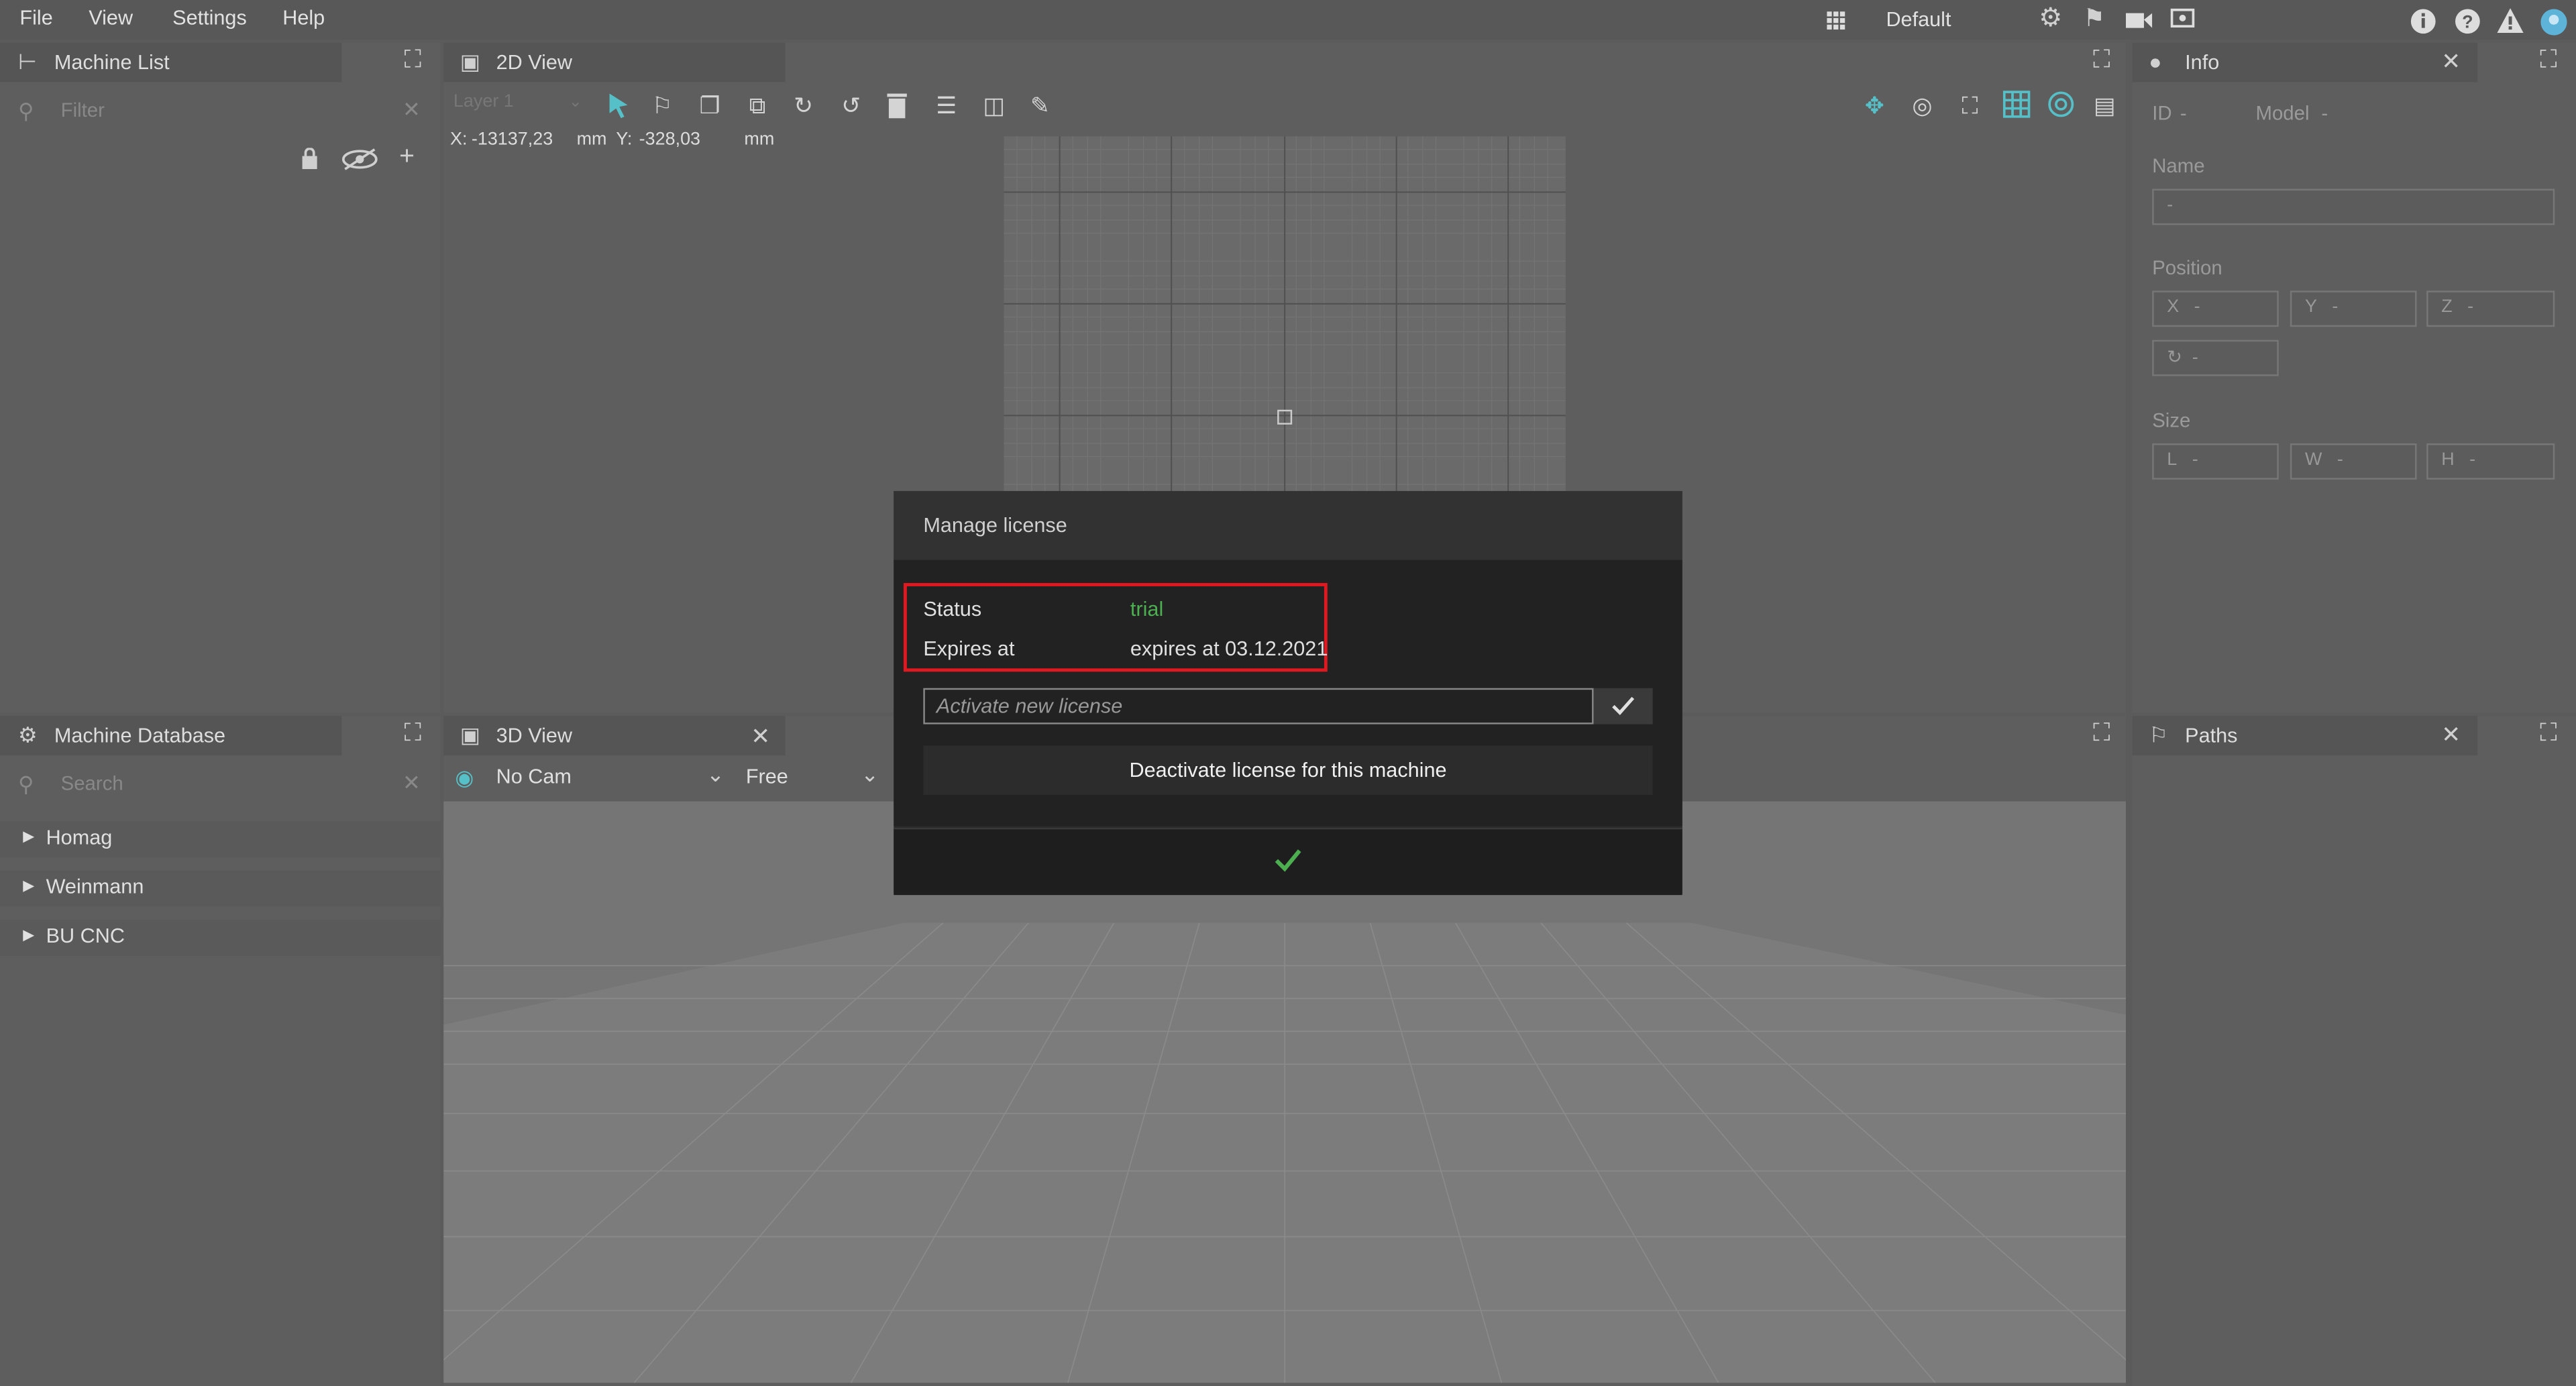  What do you see at coordinates (1285, 315) in the screenshot?
I see `grid-canvas` at bounding box center [1285, 315].